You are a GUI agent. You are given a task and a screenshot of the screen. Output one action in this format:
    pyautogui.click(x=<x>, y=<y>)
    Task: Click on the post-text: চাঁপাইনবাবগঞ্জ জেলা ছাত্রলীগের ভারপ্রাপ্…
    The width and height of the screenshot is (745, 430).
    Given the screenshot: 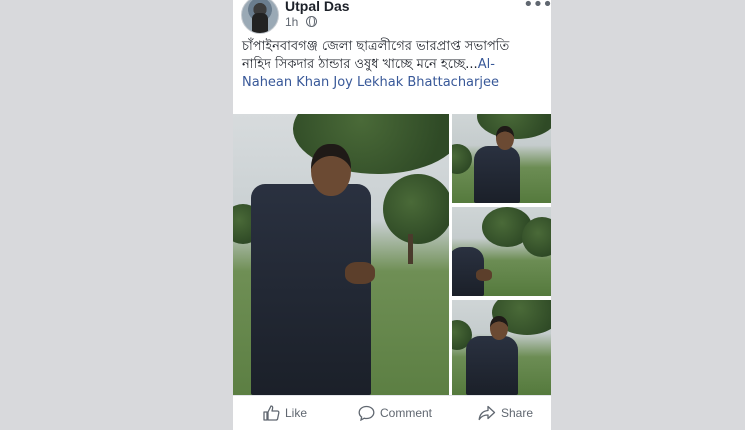 What is the action you would take?
    pyautogui.click(x=392, y=65)
    